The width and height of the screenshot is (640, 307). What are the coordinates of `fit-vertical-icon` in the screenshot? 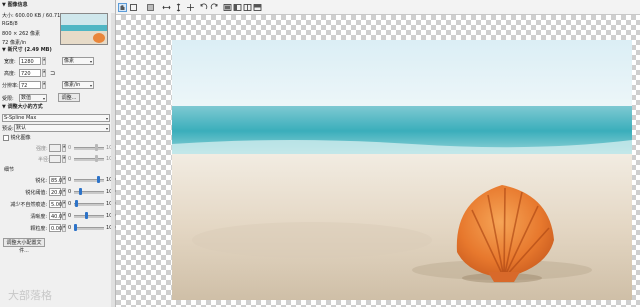 It's located at (178, 7).